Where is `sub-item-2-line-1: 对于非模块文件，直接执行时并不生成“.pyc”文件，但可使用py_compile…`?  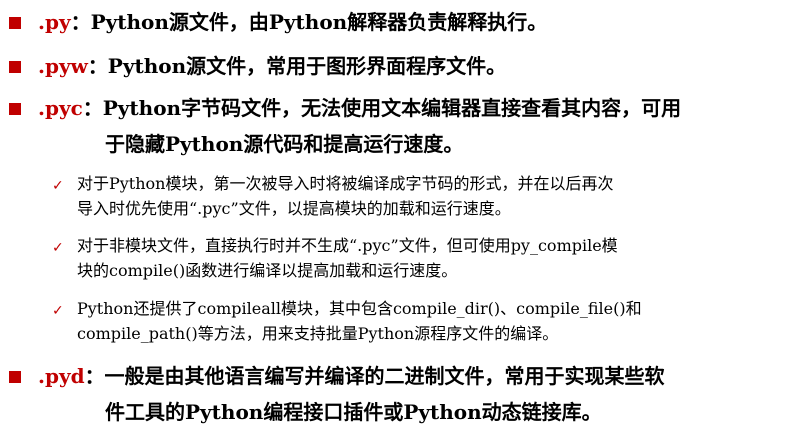 sub-item-2-line-1: 对于非模块文件，直接执行时并不生成“.pyc”文件，但可使用py_compile… is located at coordinates (347, 245).